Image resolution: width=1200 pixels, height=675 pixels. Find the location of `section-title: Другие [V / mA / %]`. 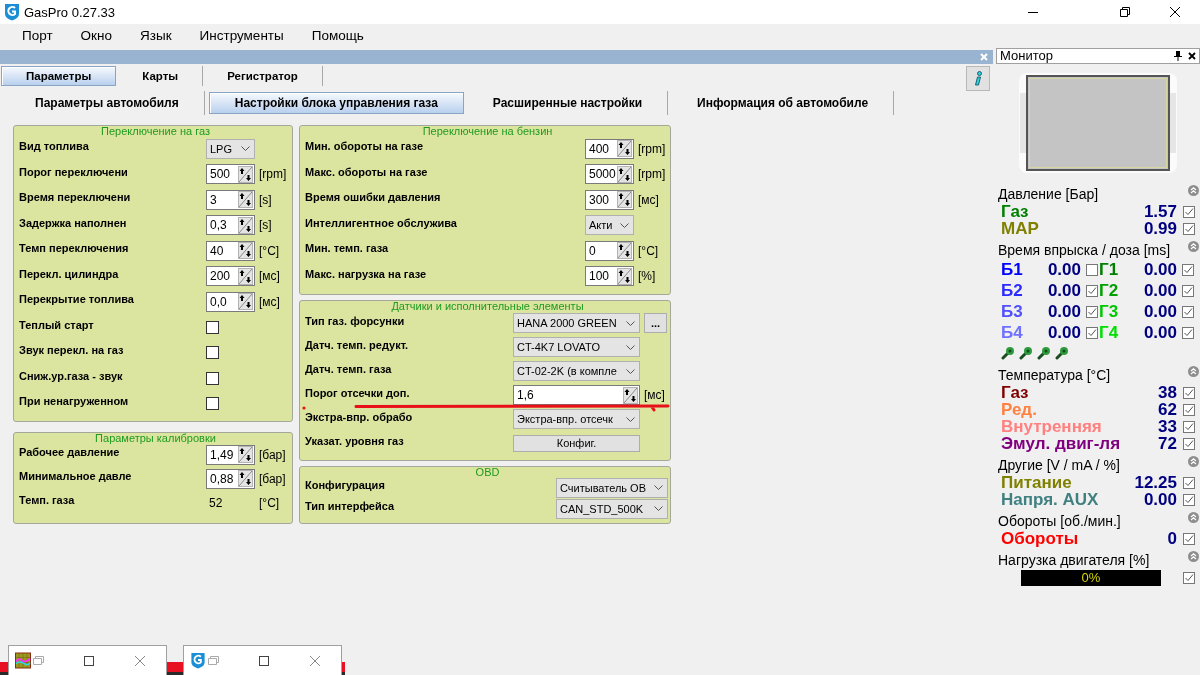

section-title: Другие [V / mA / %] is located at coordinates (1059, 465).